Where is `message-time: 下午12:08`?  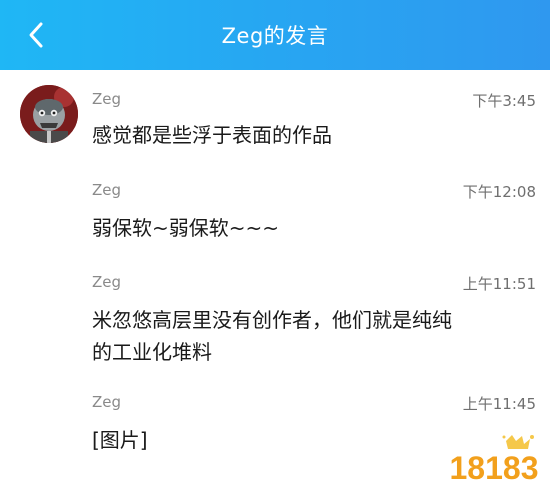
message-time: 下午12:08 is located at coordinates (499, 192).